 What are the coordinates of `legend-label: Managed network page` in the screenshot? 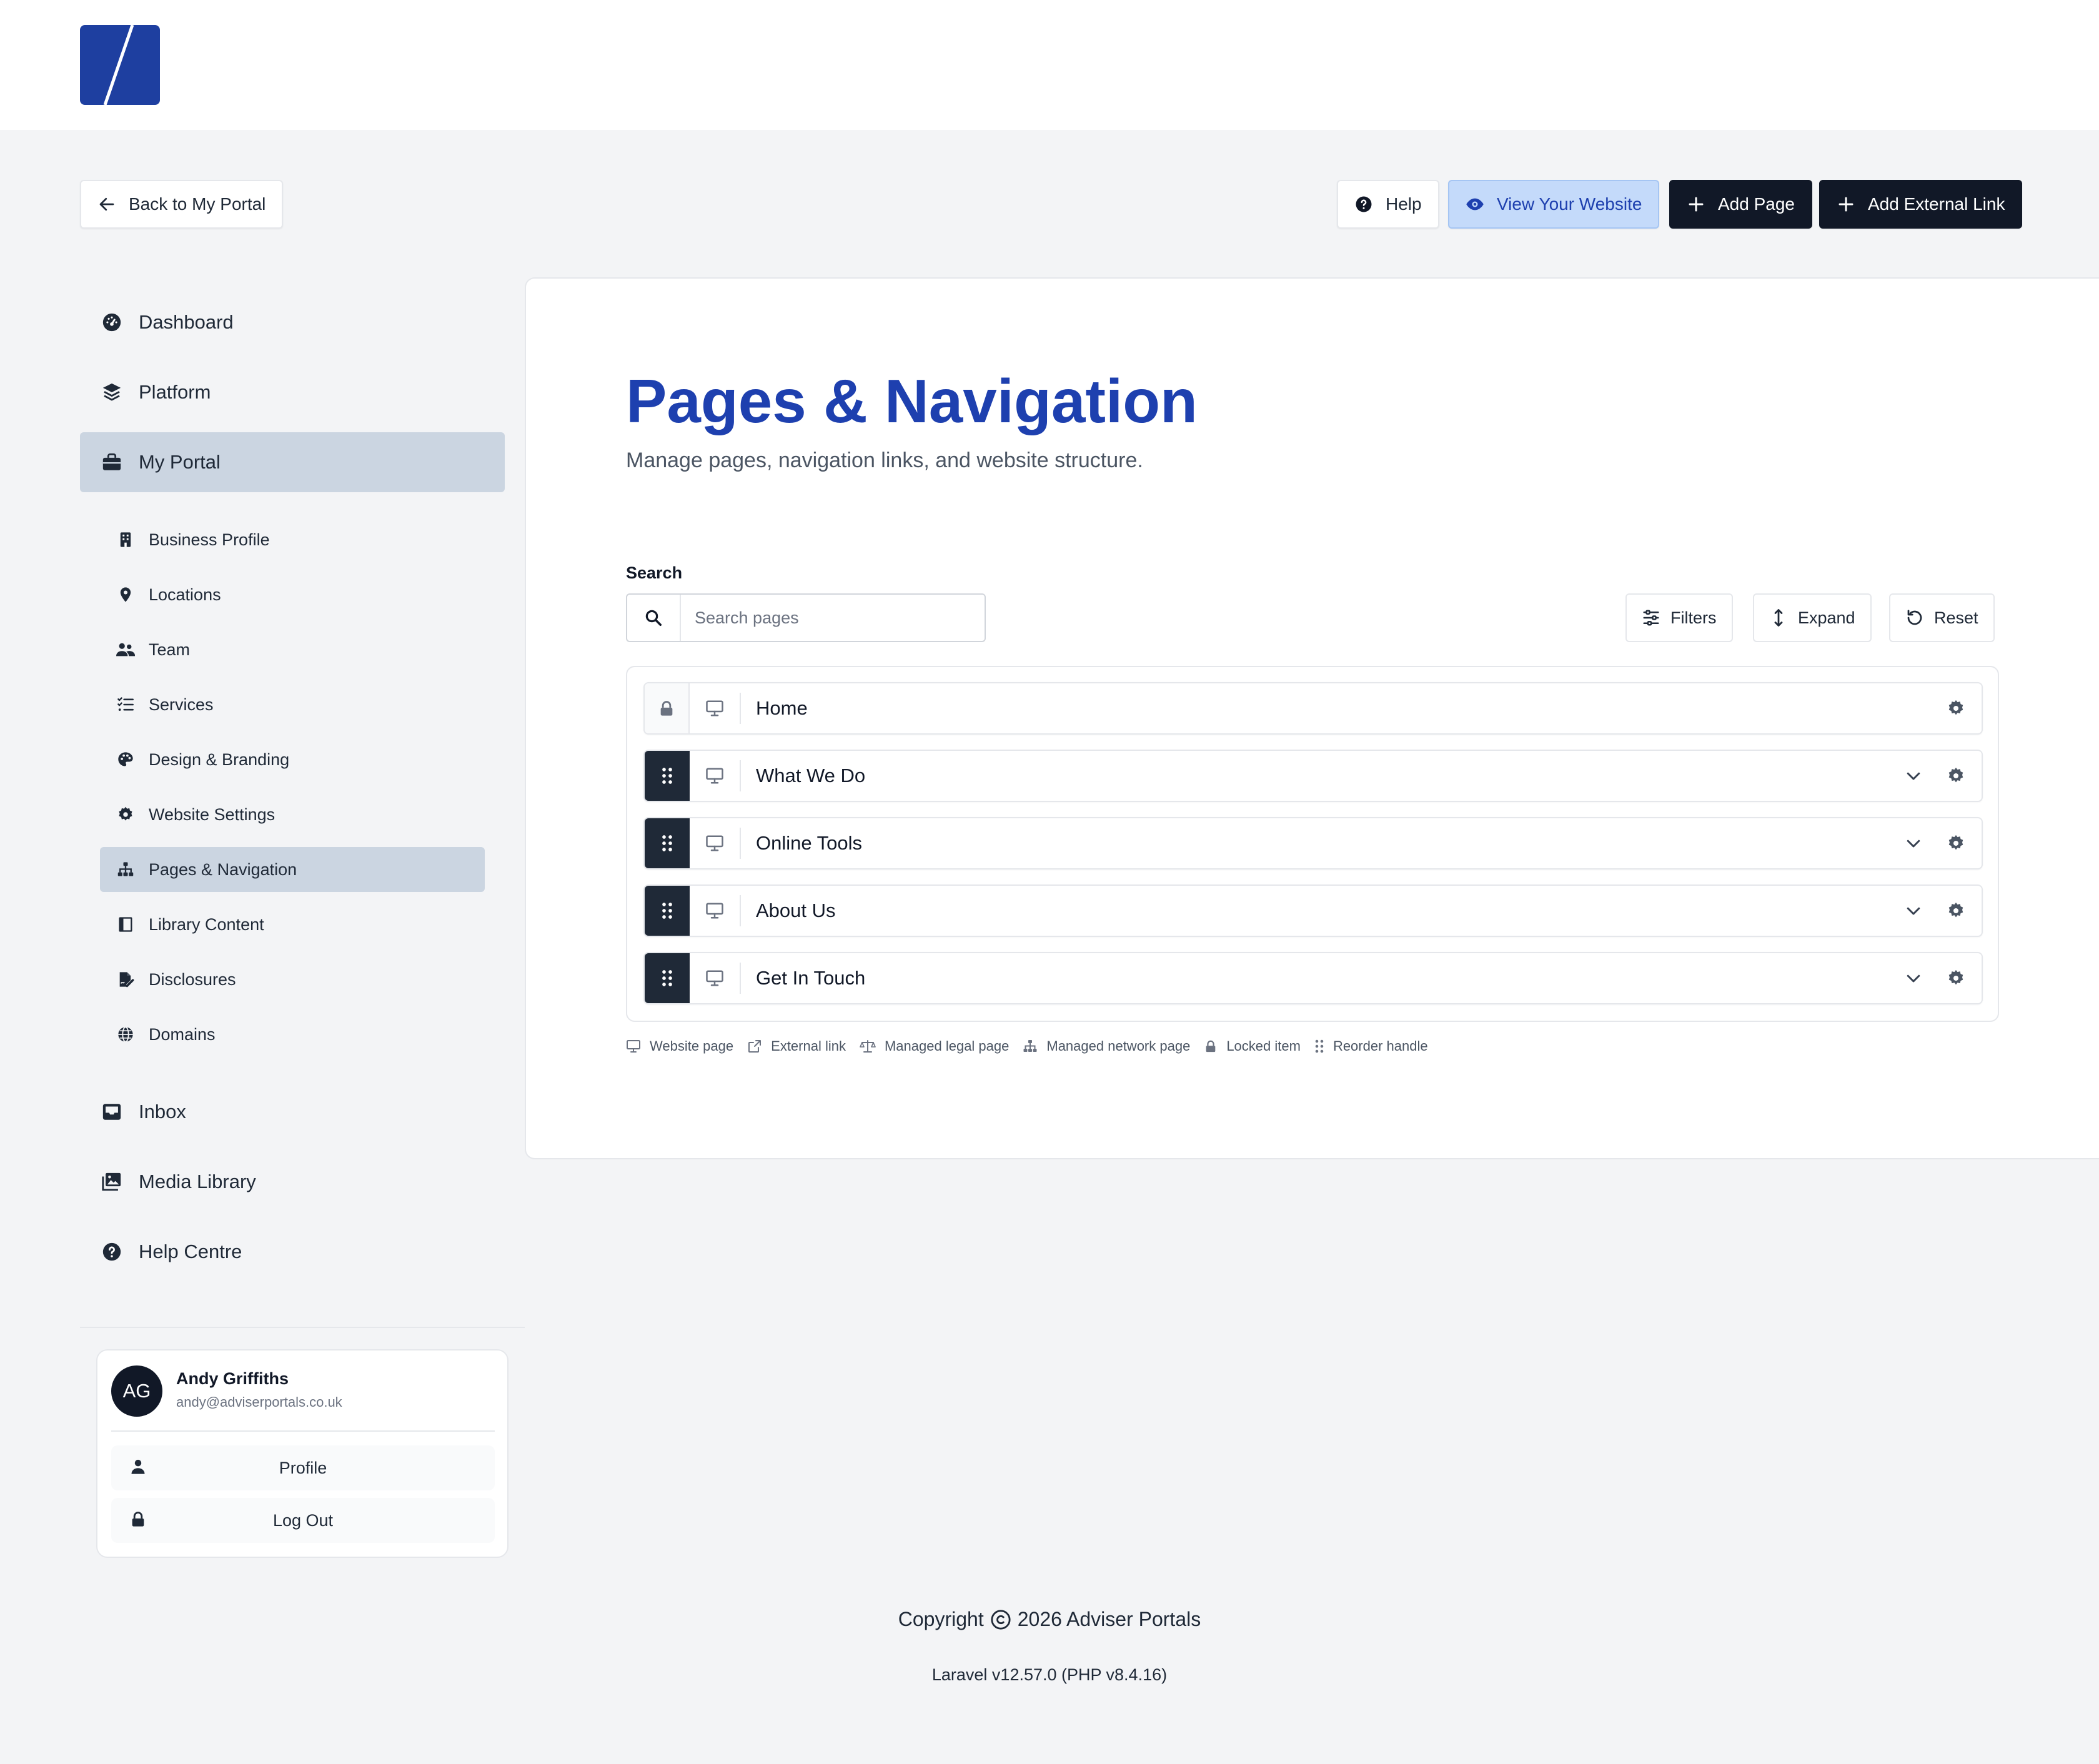 It's located at (1118, 1046).